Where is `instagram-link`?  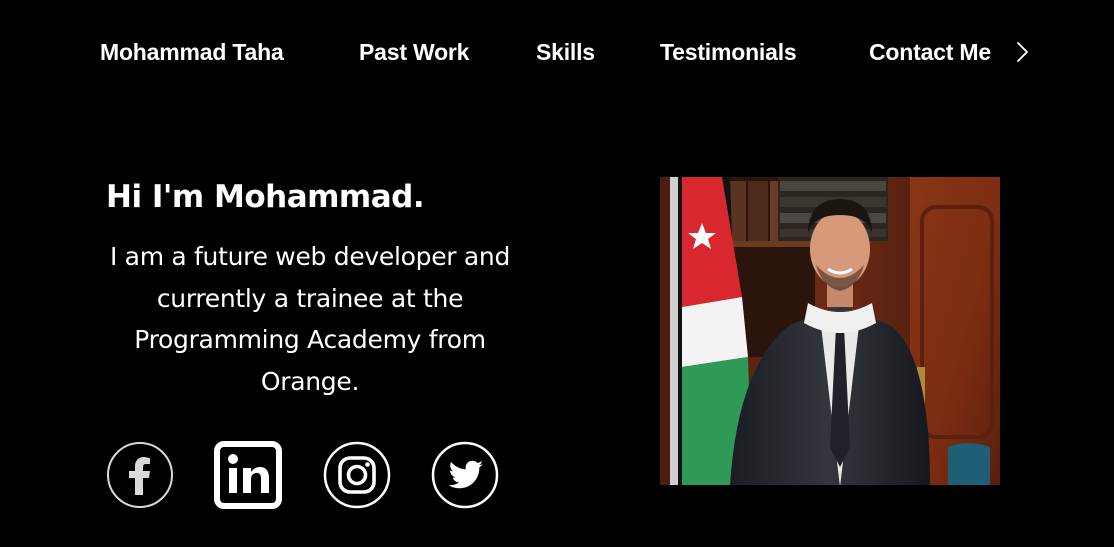
instagram-link is located at coordinates (357, 475).